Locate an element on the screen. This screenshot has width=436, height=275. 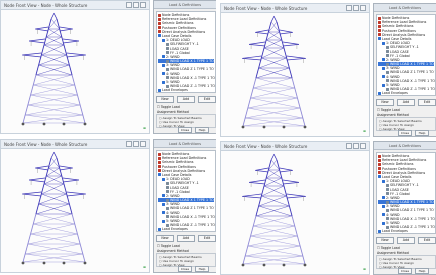
toggle-load-label: Toggle Load is located at coordinates (170, 107).